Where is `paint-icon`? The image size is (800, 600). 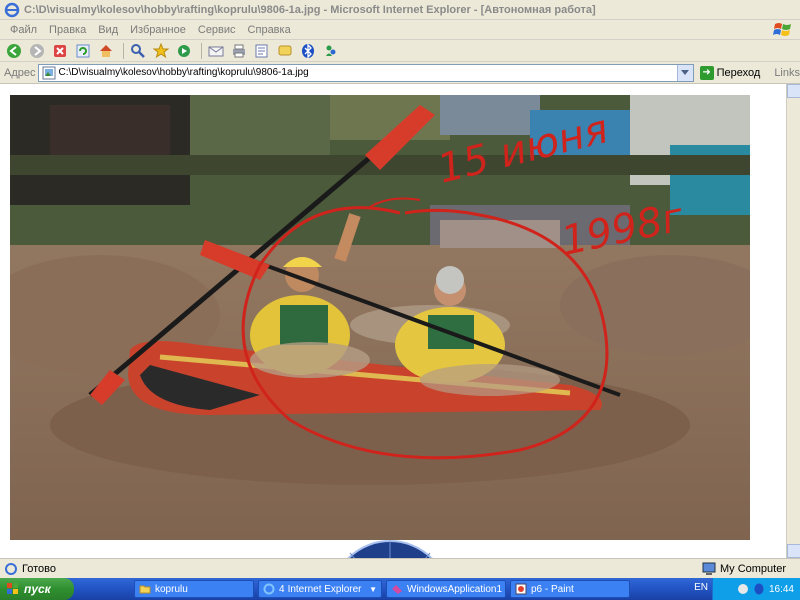
paint-icon is located at coordinates (521, 589).